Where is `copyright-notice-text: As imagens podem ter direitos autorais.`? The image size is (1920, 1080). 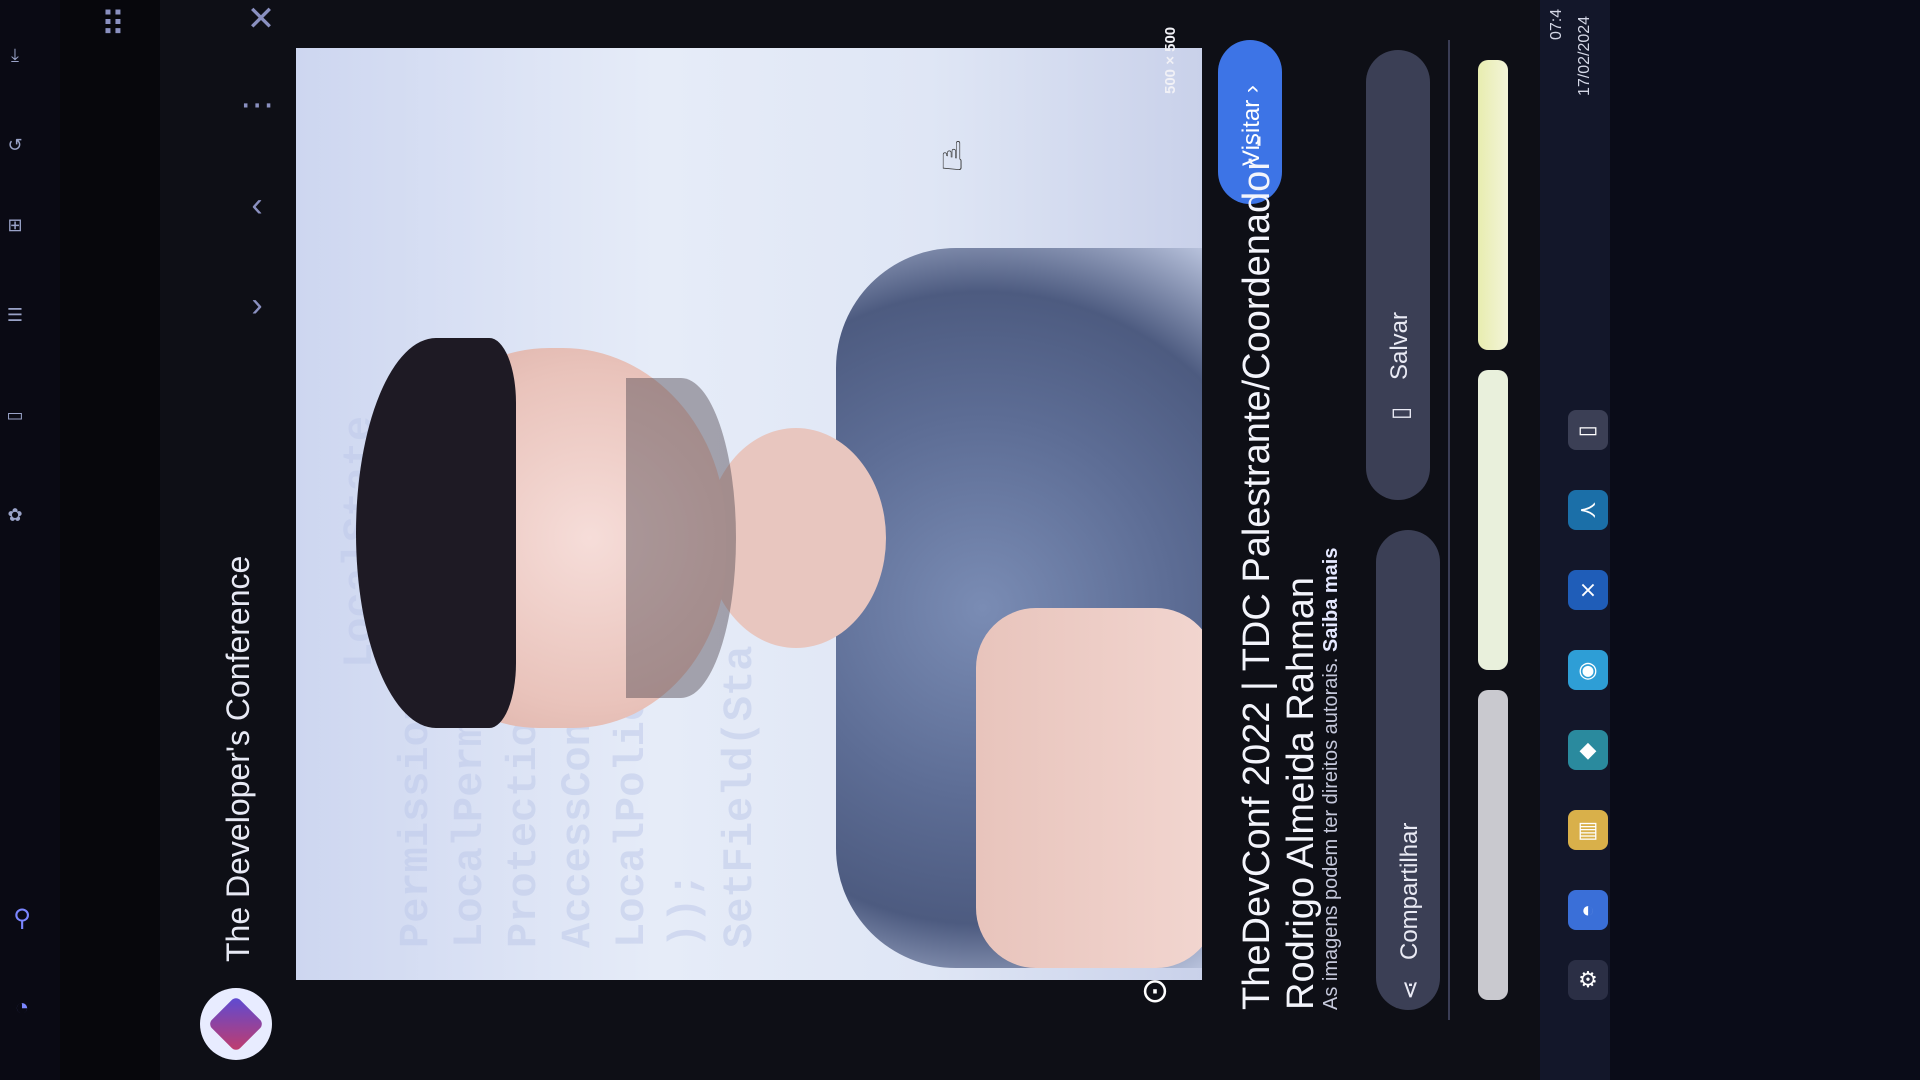
copyright-notice-text: As imagens podem ter direitos autorais. is located at coordinates (1331, 833).